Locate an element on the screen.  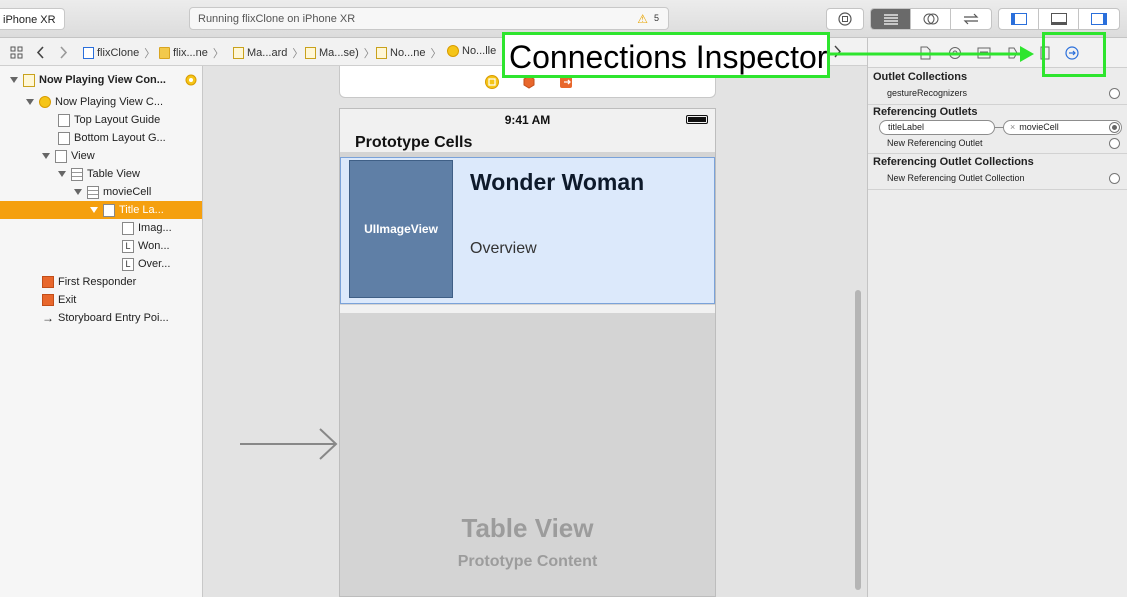
bottom-panel-icon is located at coordinates (1058, 19).